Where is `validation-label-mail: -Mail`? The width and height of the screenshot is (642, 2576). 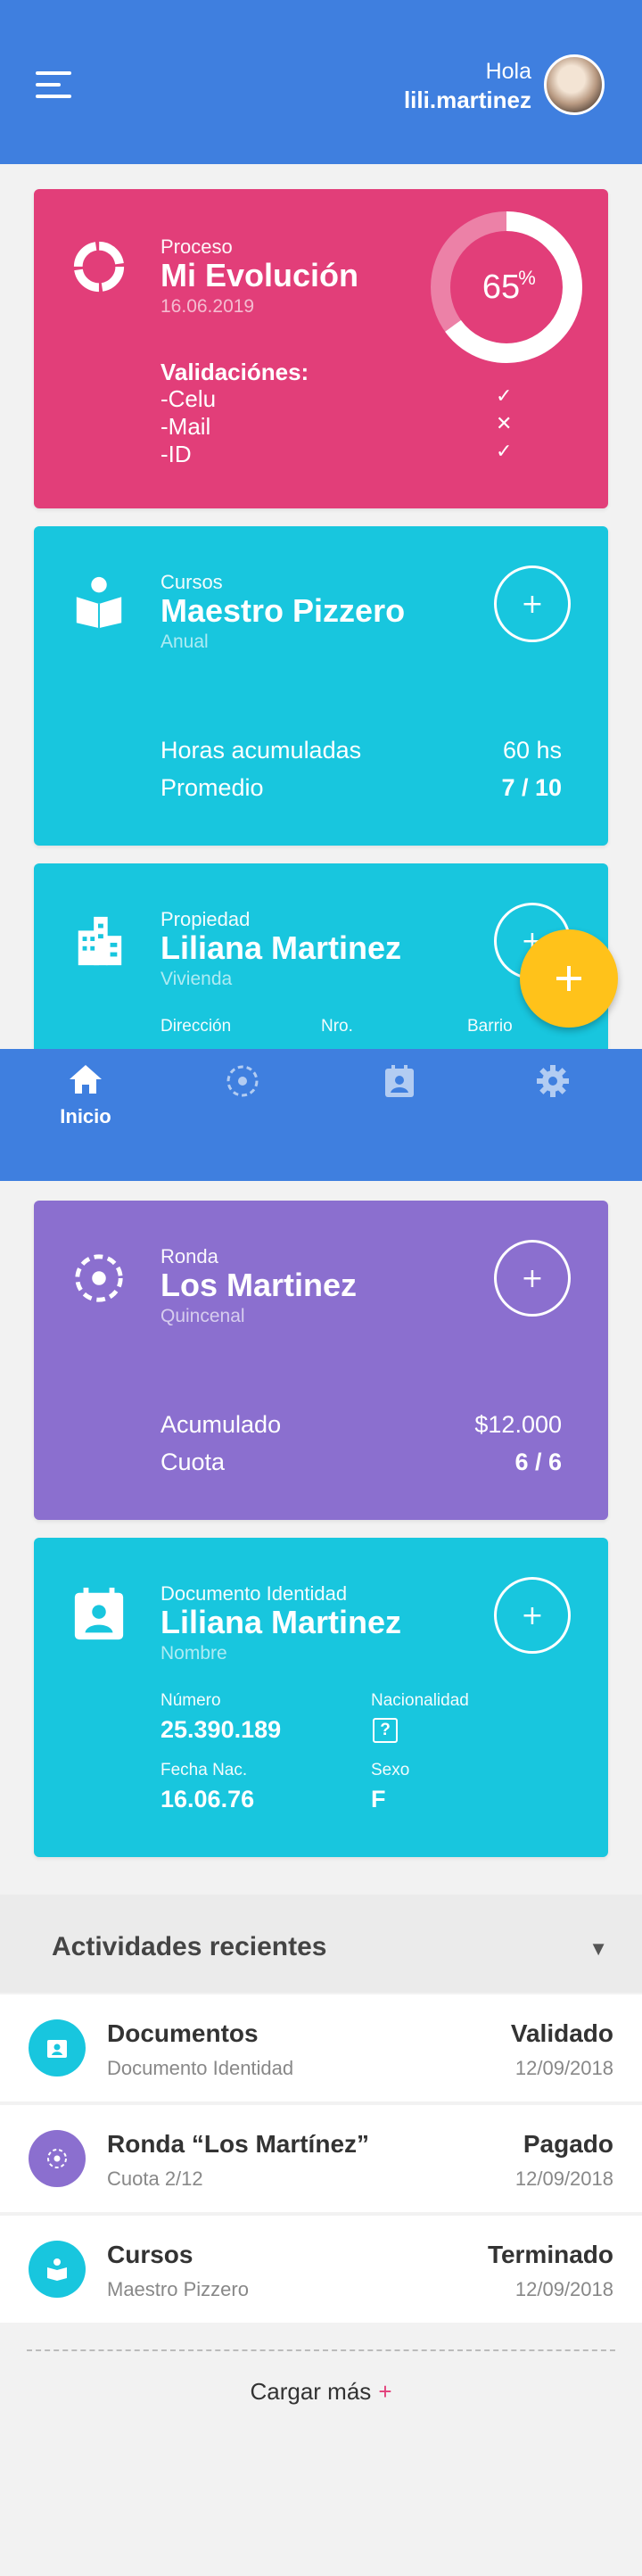
validation-label-mail: -Mail is located at coordinates (185, 427).